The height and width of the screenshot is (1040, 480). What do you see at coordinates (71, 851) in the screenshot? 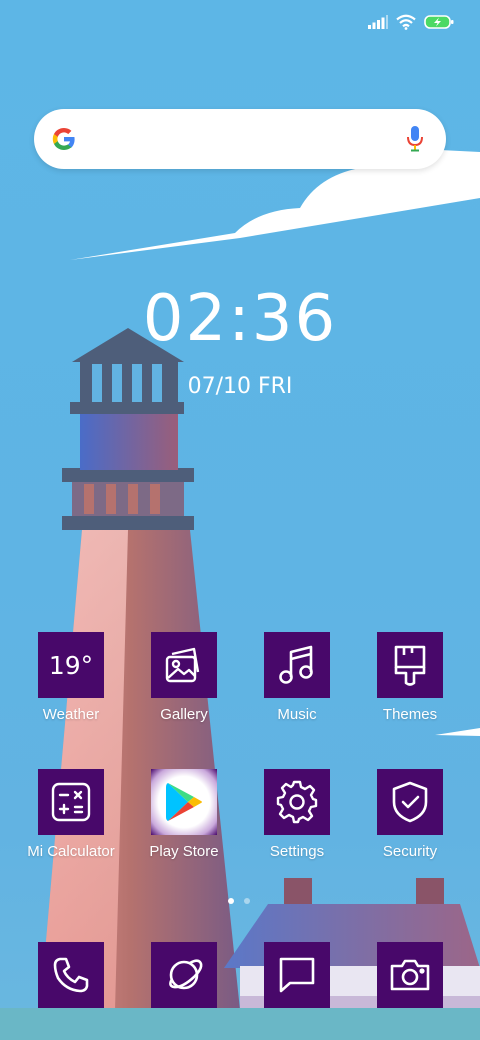
I see `app-label-mi-calculator: Mi Calculator` at bounding box center [71, 851].